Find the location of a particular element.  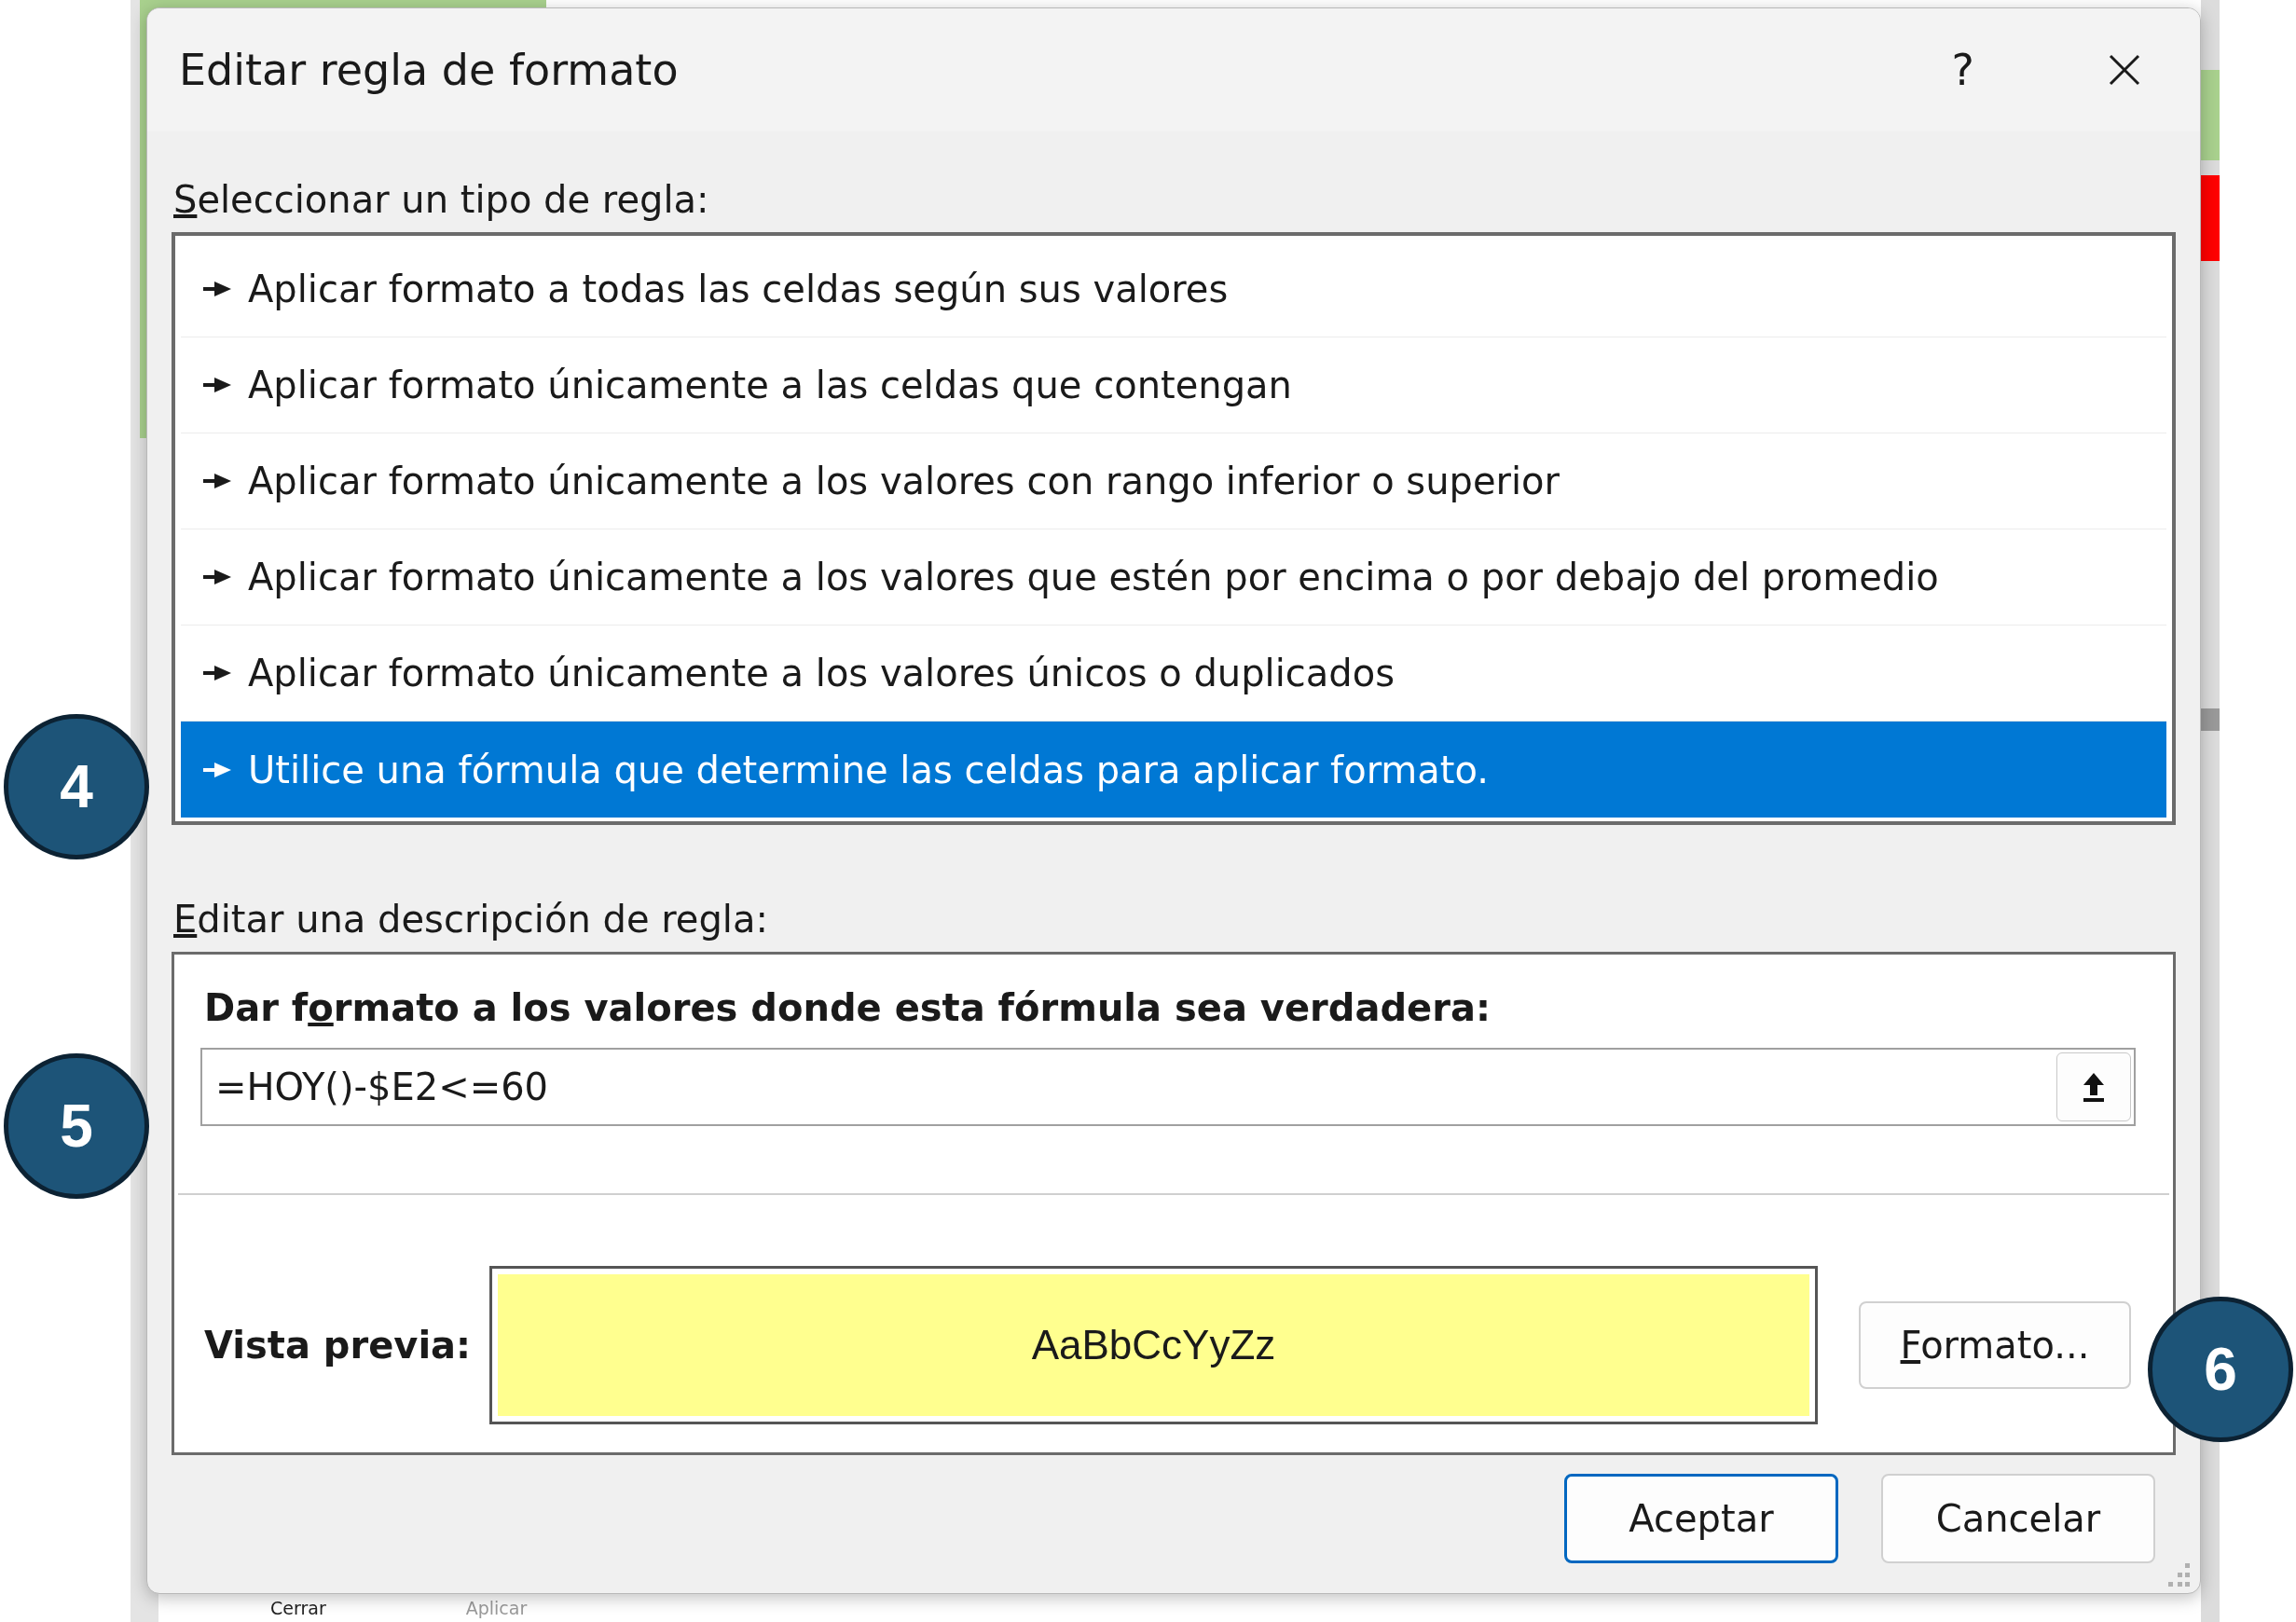

help-button: ? is located at coordinates (1963, 70).